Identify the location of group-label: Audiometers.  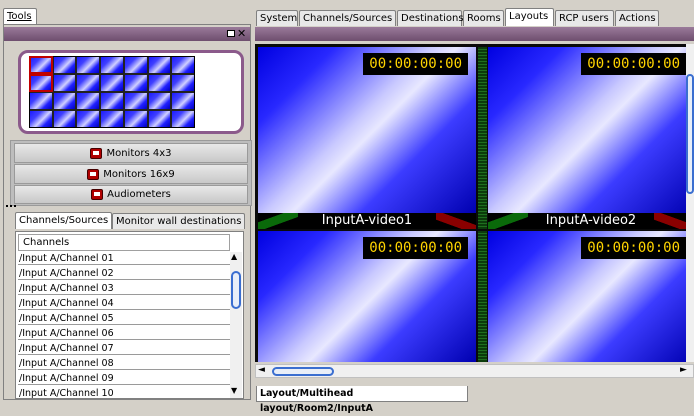
(139, 194).